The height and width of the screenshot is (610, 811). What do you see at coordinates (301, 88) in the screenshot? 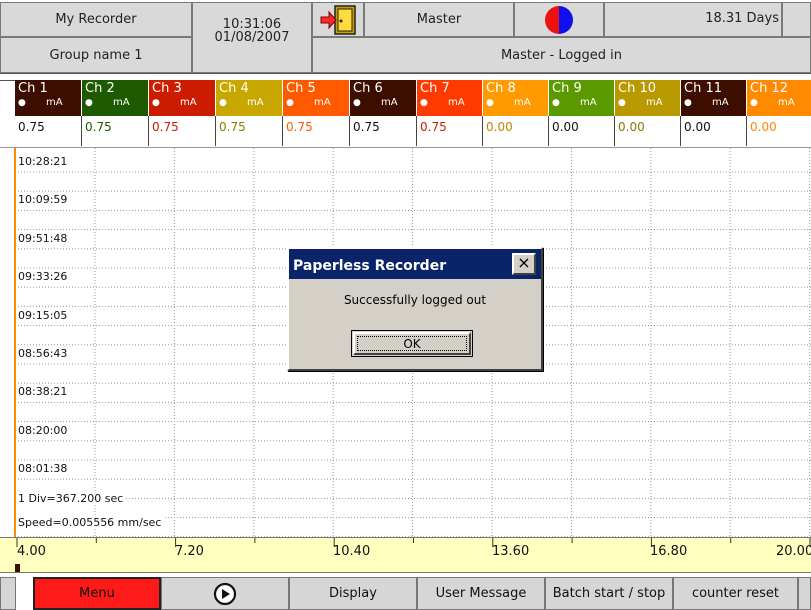
I see `channel-name: Ch 5` at bounding box center [301, 88].